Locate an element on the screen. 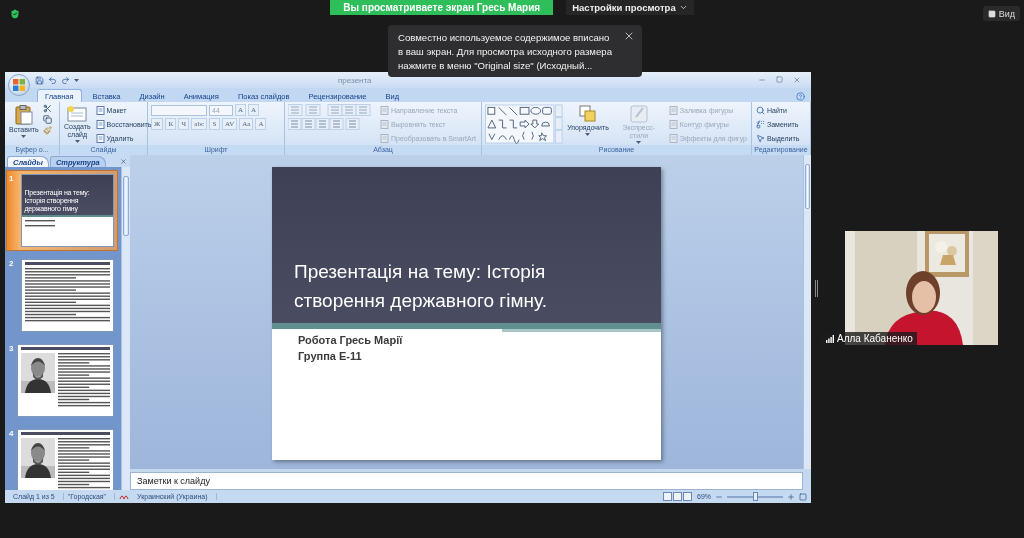 Image resolution: width=1024 pixels, height=538 pixels. undo-icon is located at coordinates (52, 80).